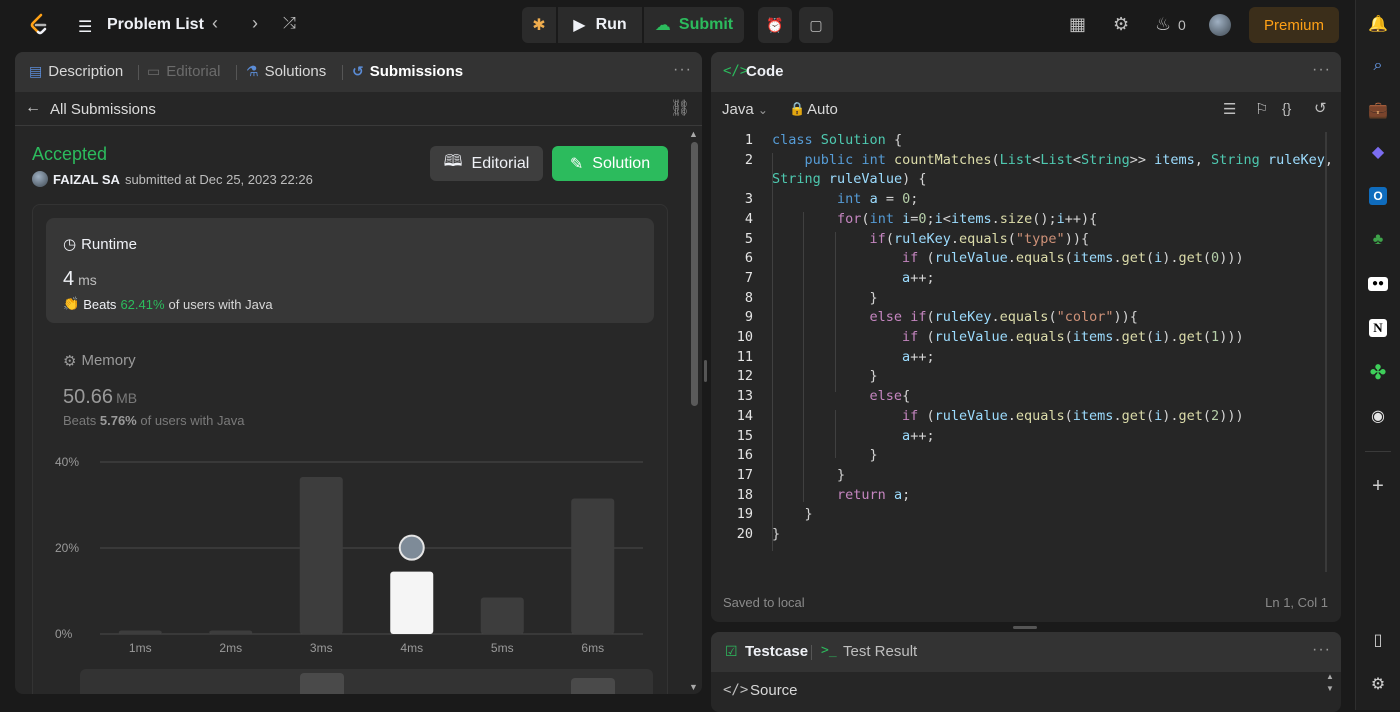 The width and height of the screenshot is (1400, 712). I want to click on fire-icon: ♨, so click(1163, 24).